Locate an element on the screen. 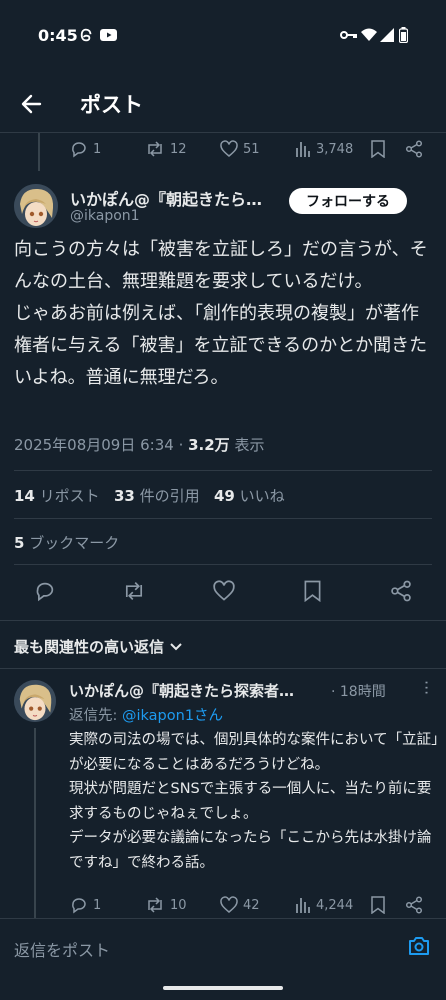 The width and height of the screenshot is (446, 1000). page-title: ポスト is located at coordinates (111, 105).